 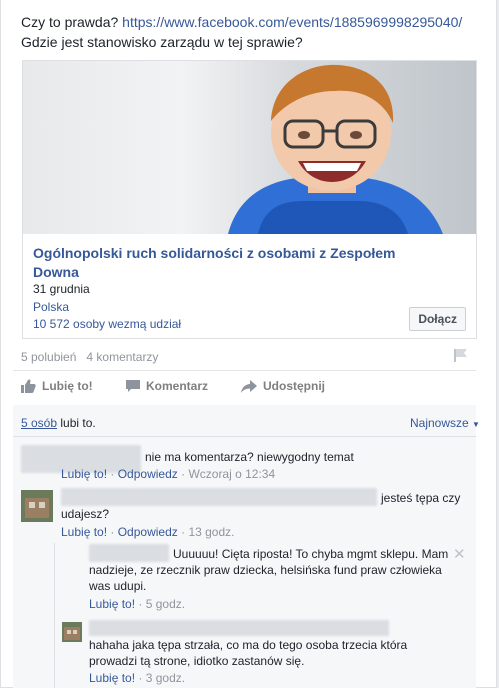 I want to click on post-text-line1: Czy to prawda?, so click(x=72, y=22).